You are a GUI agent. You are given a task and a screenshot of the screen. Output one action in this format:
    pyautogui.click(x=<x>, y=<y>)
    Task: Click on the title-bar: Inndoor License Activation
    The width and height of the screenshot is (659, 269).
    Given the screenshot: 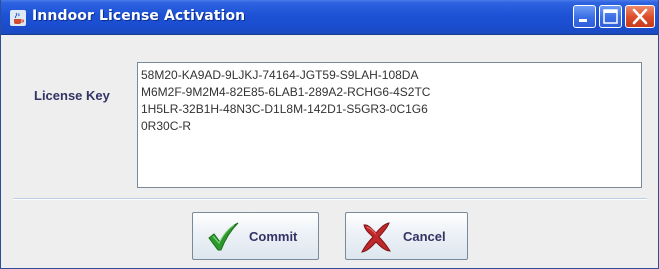 What is the action you would take?
    pyautogui.click(x=329, y=17)
    